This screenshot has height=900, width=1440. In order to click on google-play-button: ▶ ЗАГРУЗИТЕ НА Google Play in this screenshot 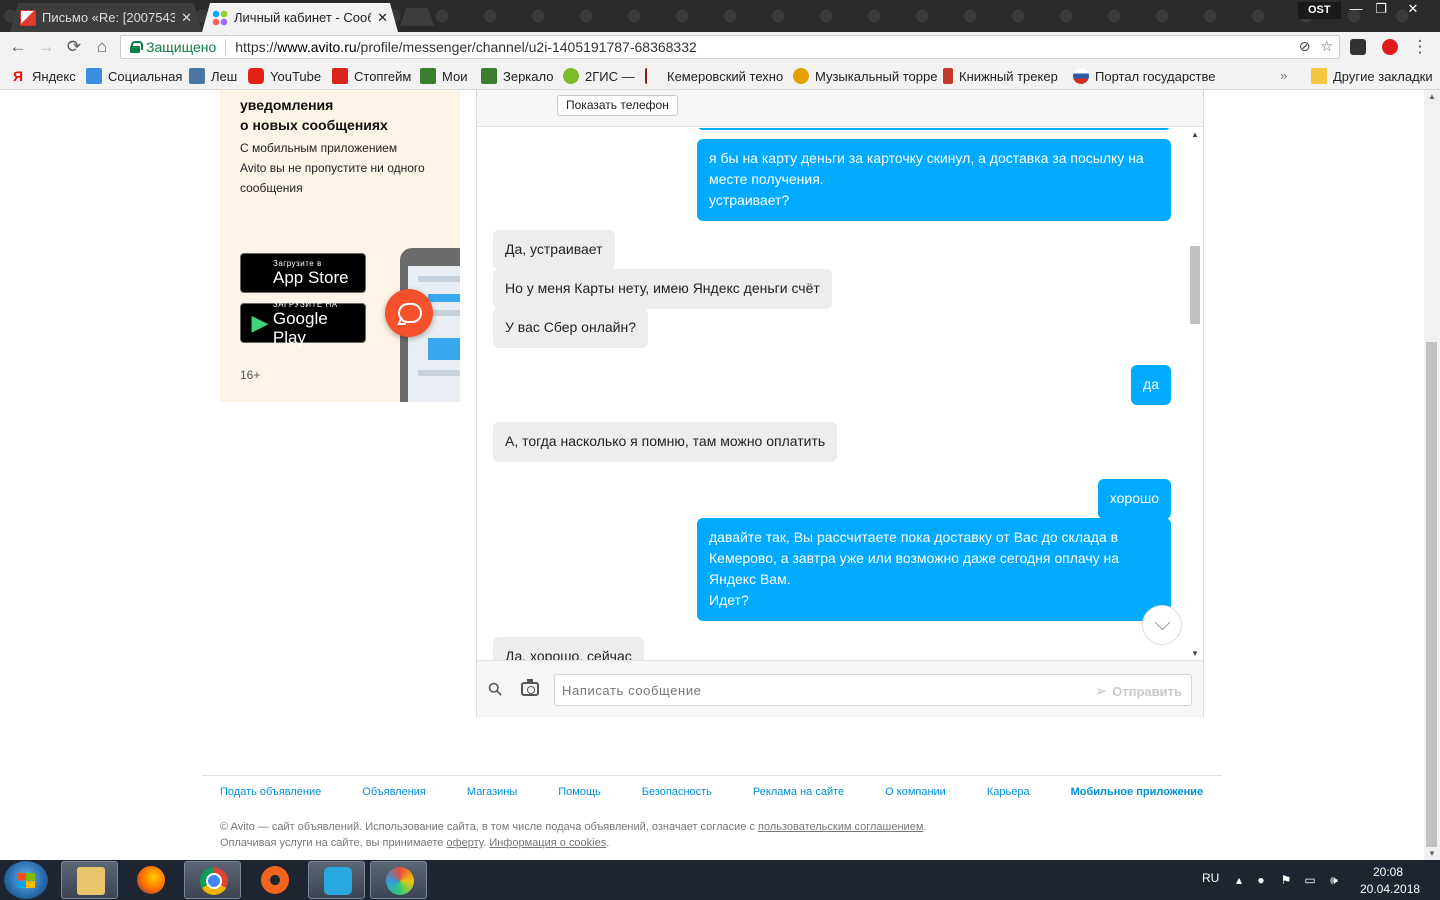, I will do `click(303, 323)`.